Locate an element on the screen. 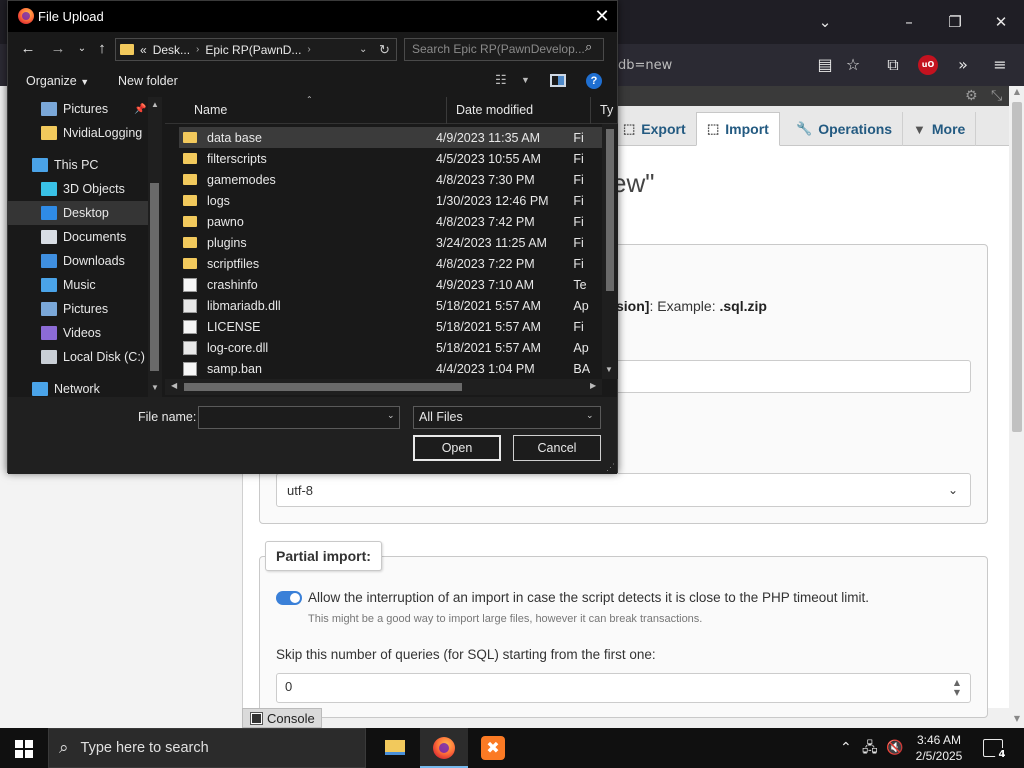 The height and width of the screenshot is (768, 1024). nav-item-this-pc: This PC is located at coordinates (78, 165).